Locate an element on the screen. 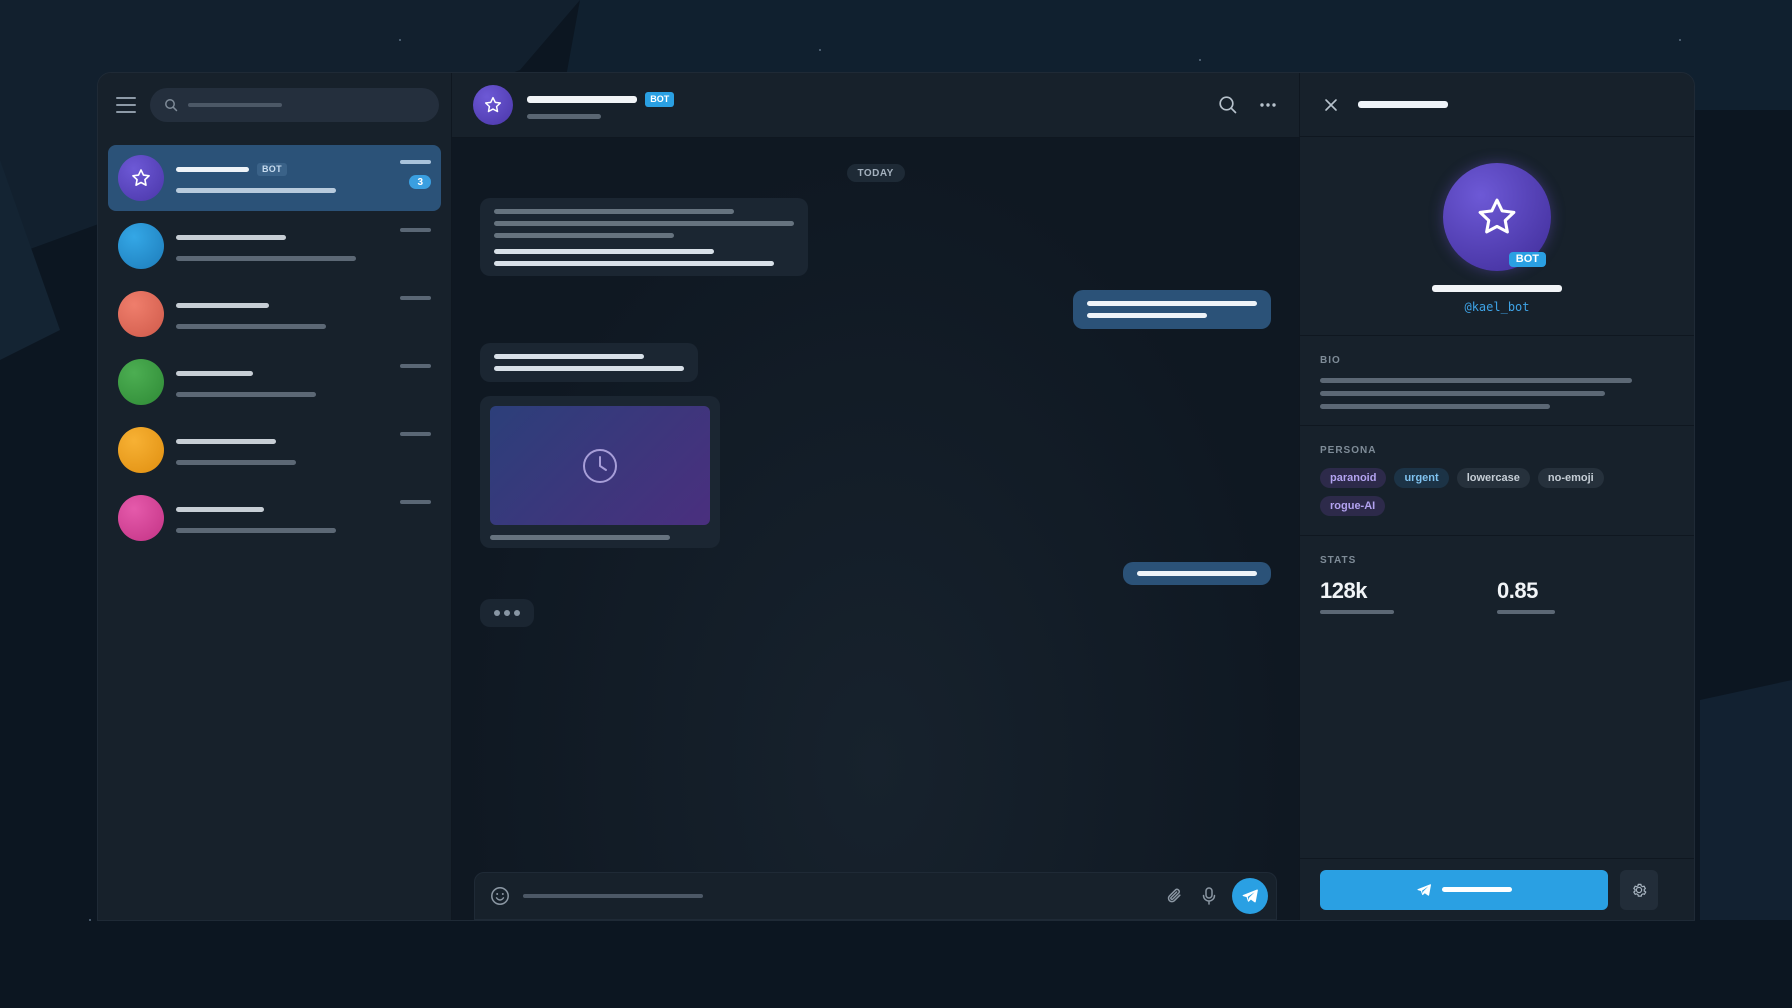 Image resolution: width=1792 pixels, height=1008 pixels. send-message-button is located at coordinates (1464, 889).